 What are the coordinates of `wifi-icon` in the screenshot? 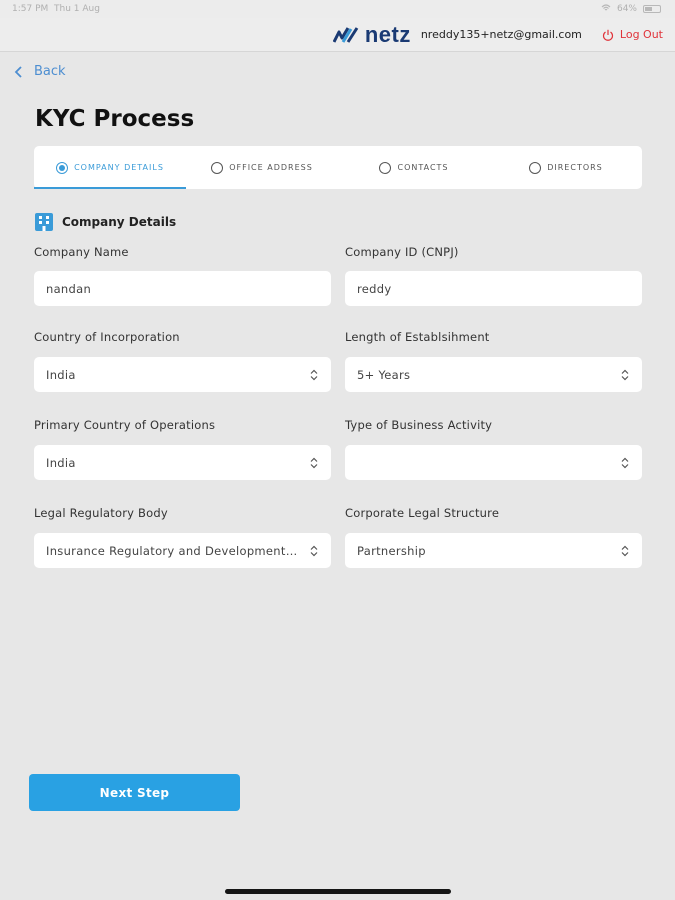 It's located at (606, 9).